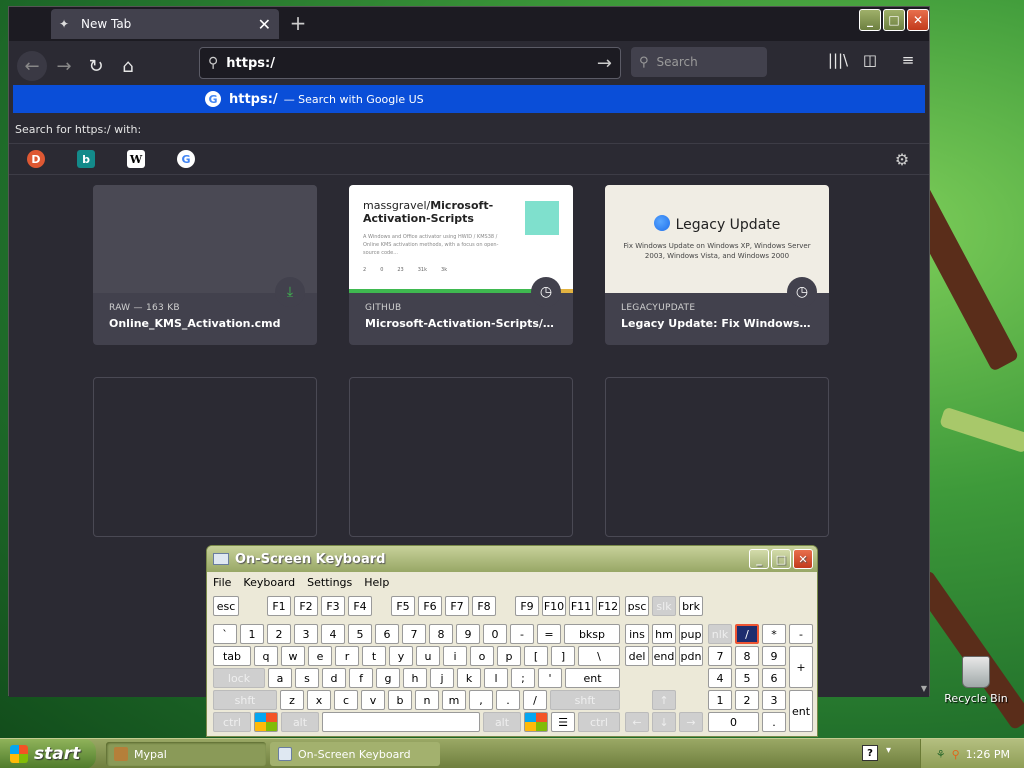 The image size is (1024, 768). I want to click on key-g: g, so click(388, 678).